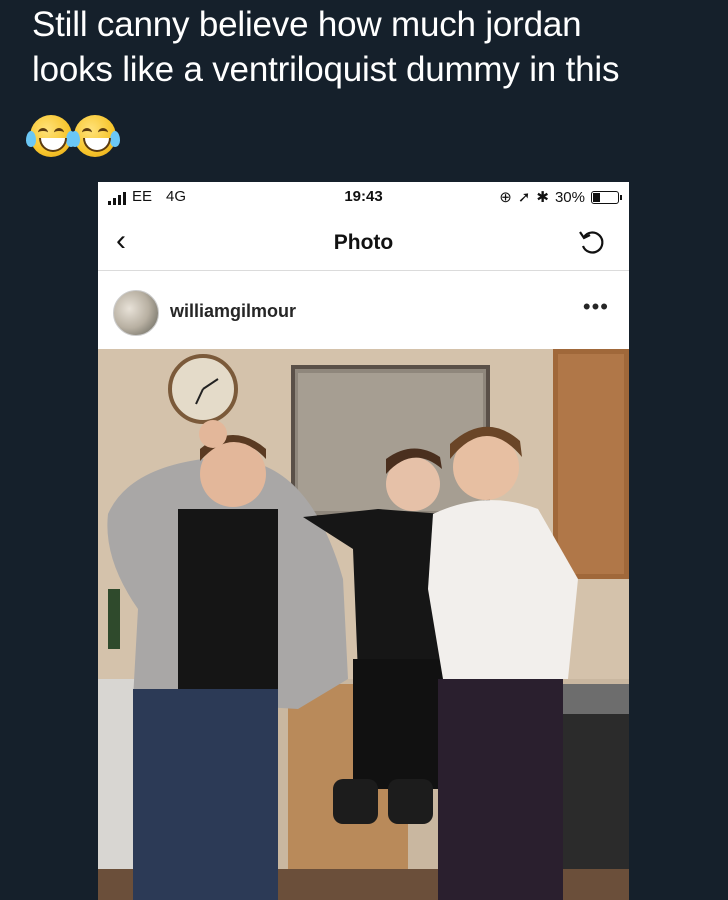  I want to click on refresh-icon, so click(592, 243).